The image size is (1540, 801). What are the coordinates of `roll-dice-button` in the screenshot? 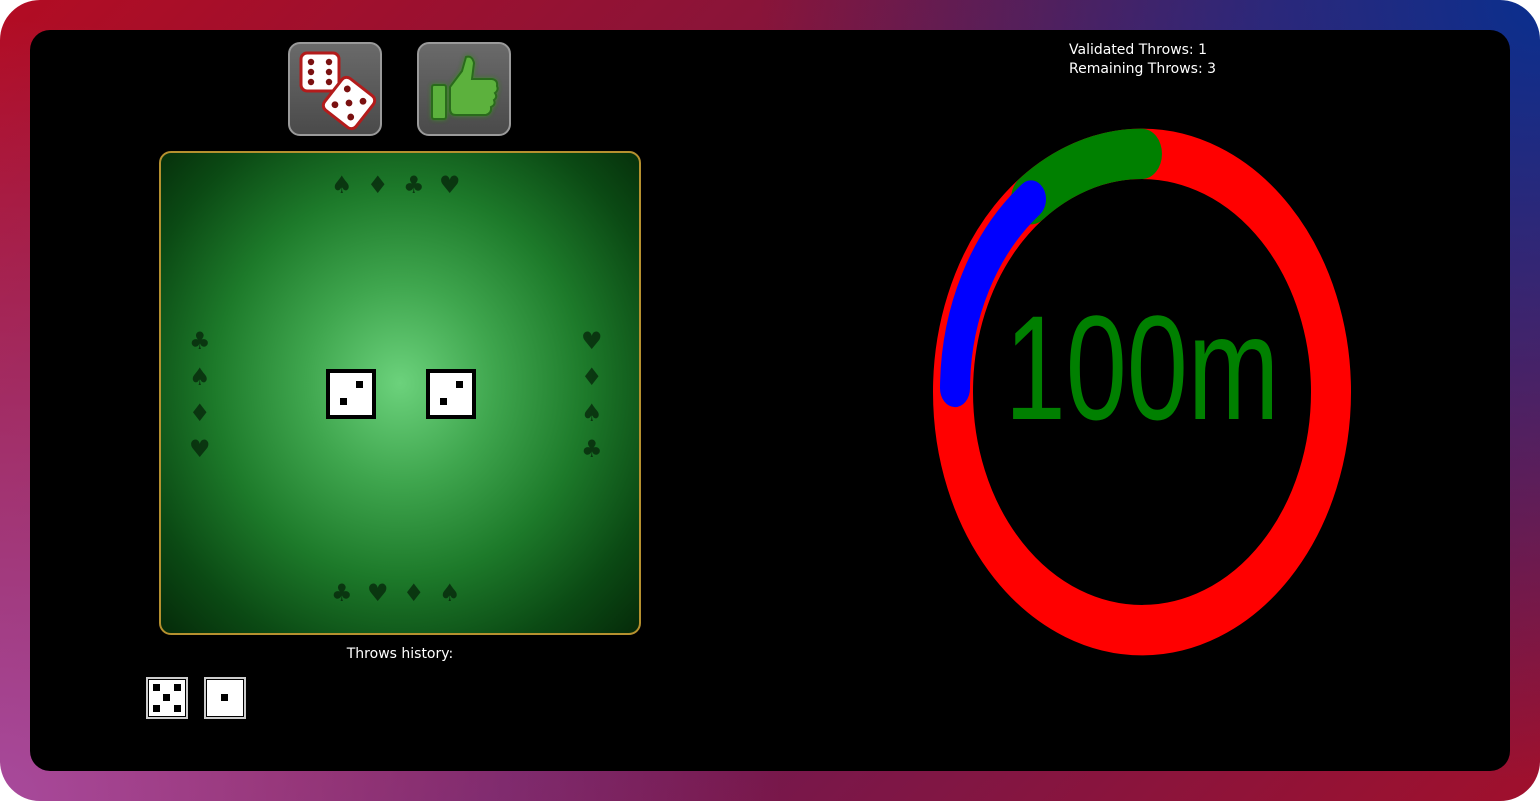 It's located at (335, 89).